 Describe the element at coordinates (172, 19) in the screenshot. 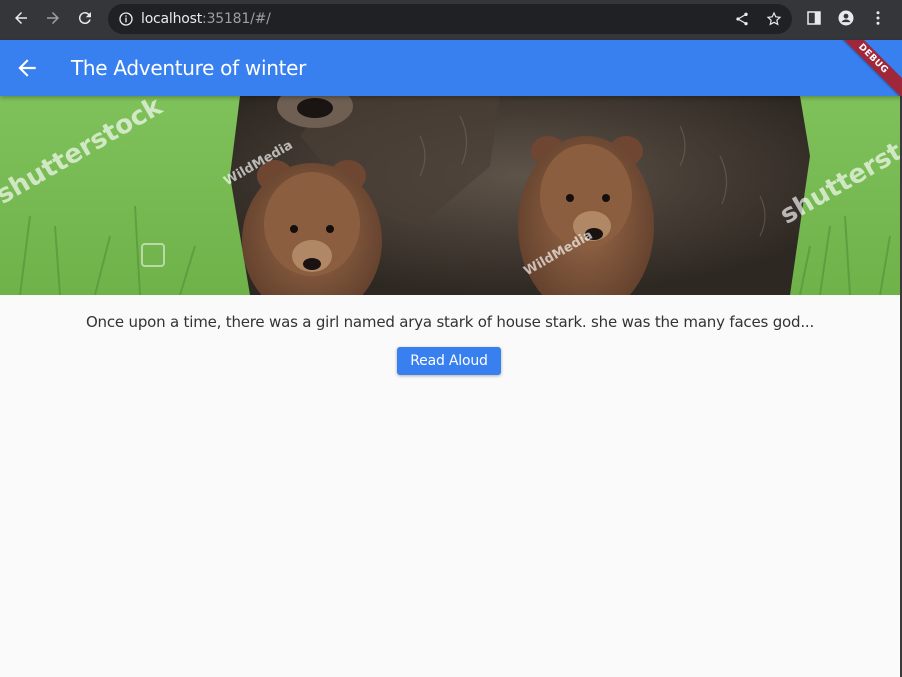

I see `url-host: localhost` at that location.